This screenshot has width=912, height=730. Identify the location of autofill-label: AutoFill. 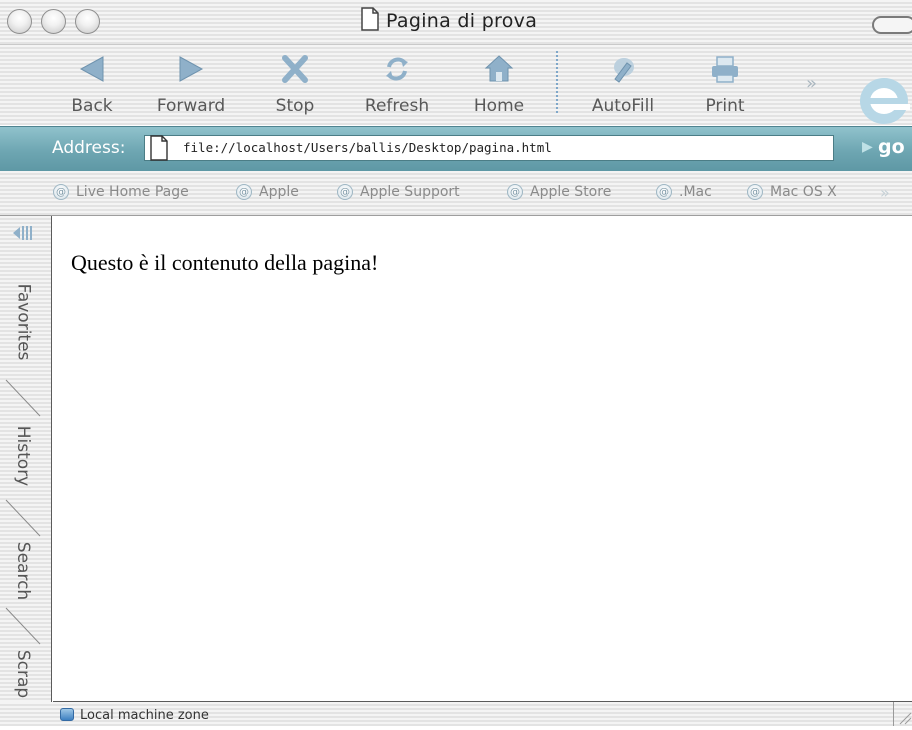
(623, 106).